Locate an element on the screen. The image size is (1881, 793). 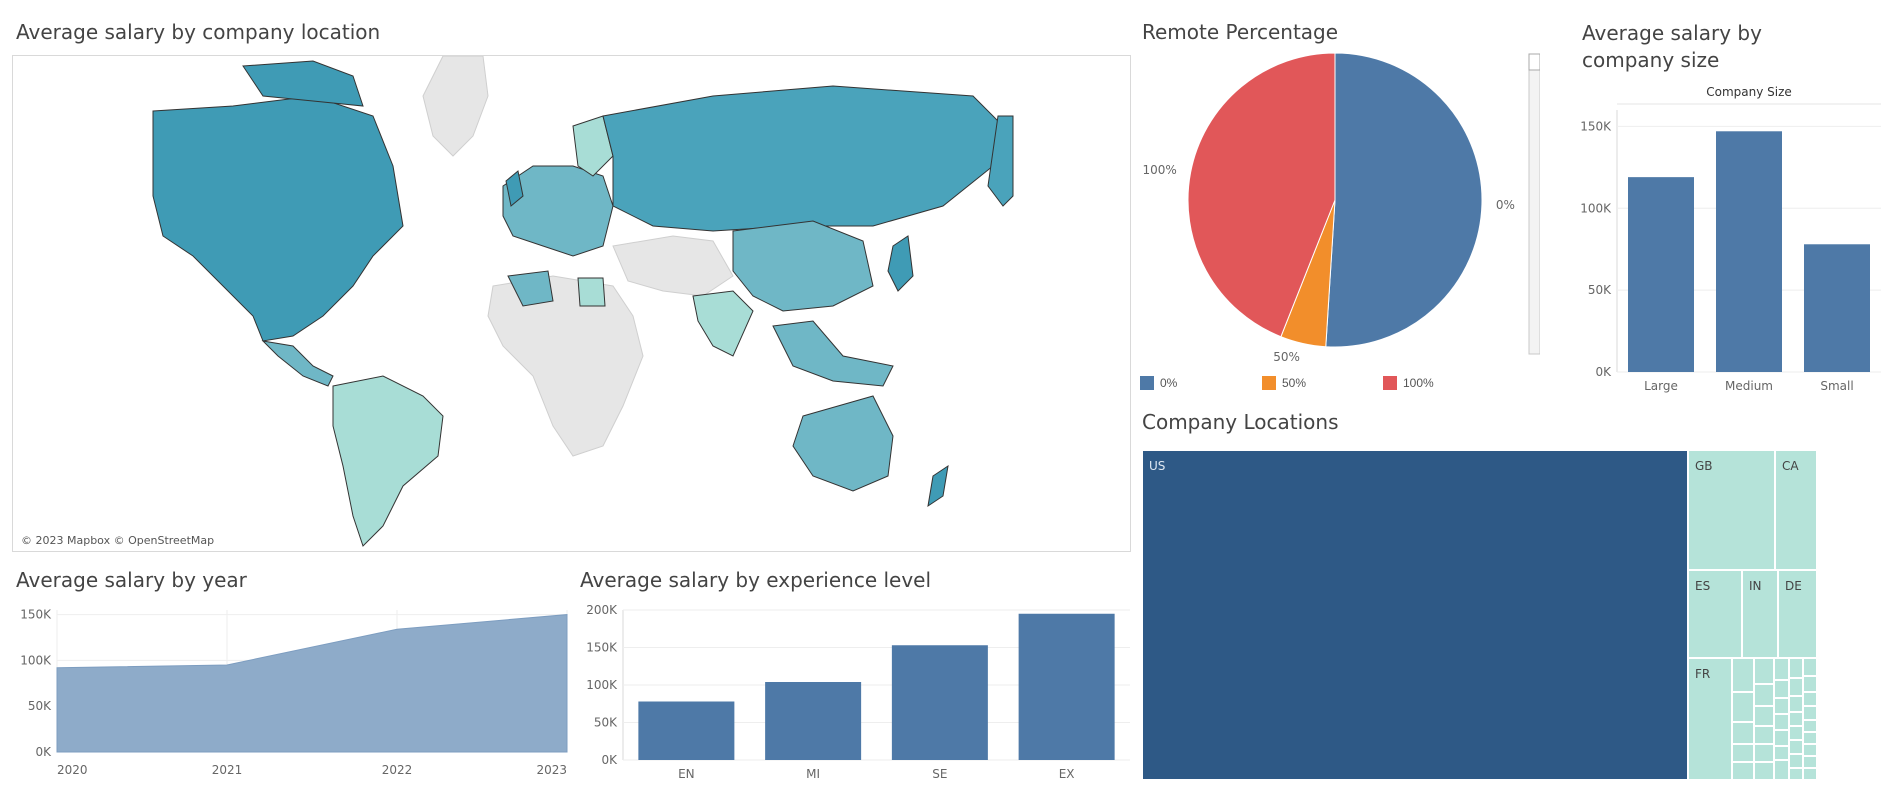
legend-item-50pct: 50% is located at coordinates (1284, 383).